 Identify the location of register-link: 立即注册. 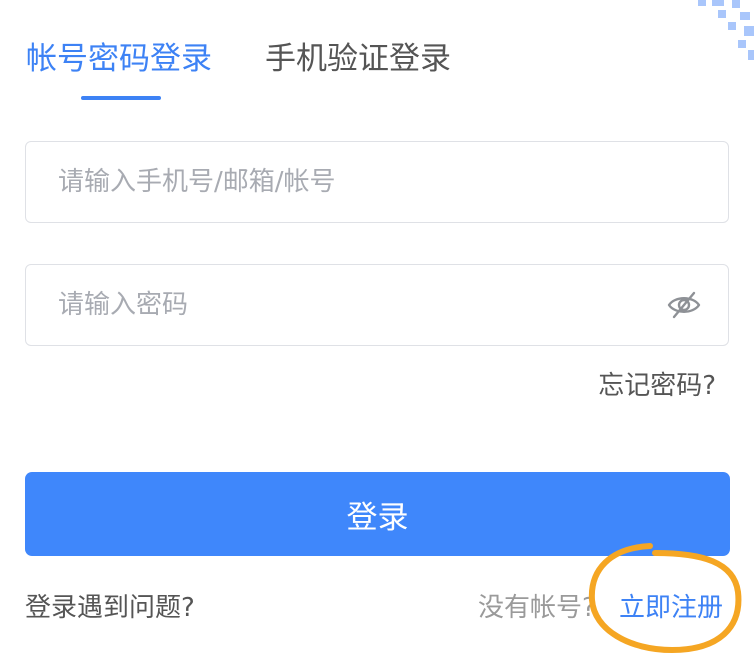
(671, 608).